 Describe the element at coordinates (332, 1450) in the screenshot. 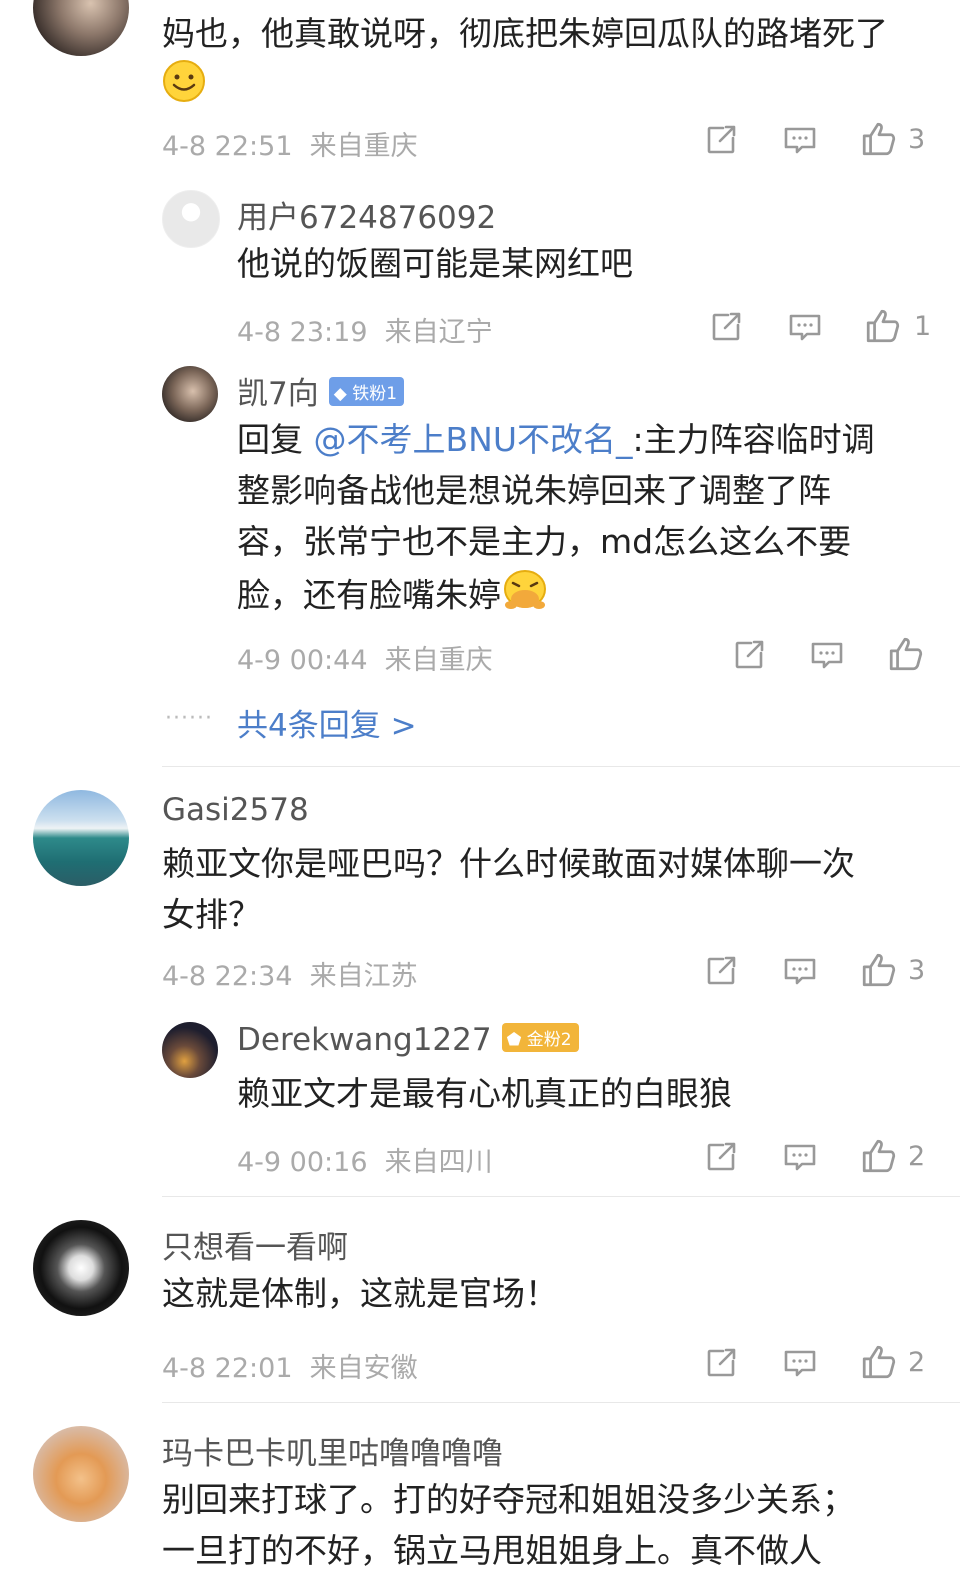

I see `username: 玛卡巴卡叽里咕噜噜噜噜` at that location.